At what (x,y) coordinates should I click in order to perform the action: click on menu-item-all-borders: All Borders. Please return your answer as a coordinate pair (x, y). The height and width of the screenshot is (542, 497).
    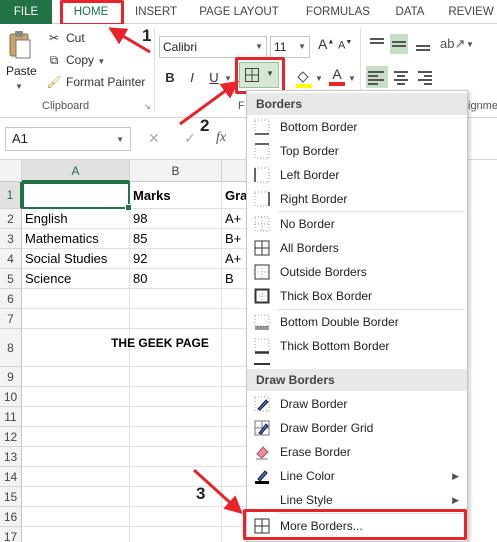
    Looking at the image, I should click on (357, 248).